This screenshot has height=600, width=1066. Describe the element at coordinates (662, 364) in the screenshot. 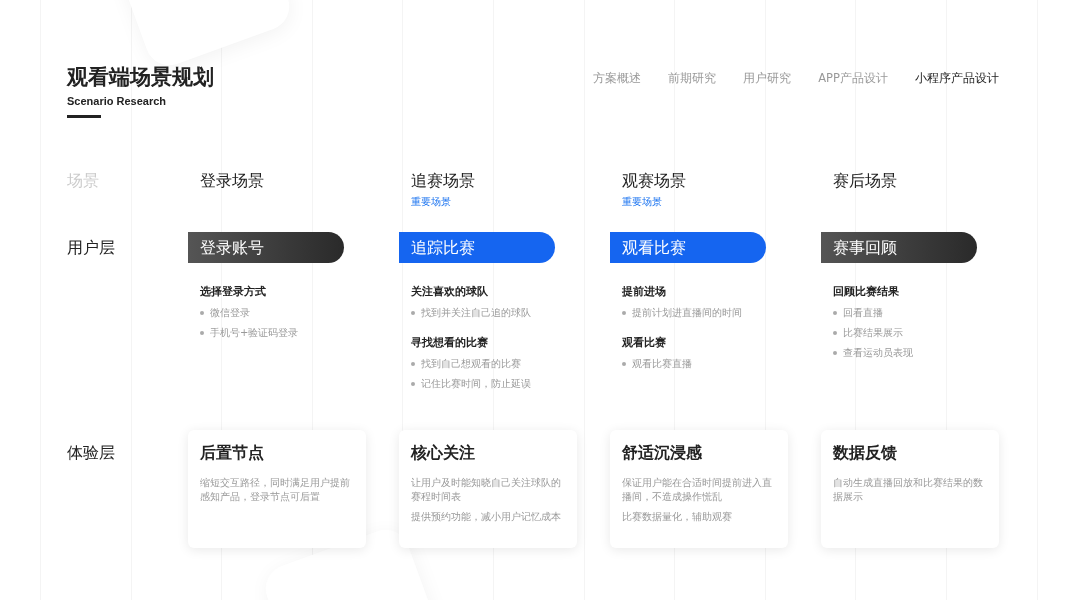

I see `task-point: 观看比赛直播` at that location.